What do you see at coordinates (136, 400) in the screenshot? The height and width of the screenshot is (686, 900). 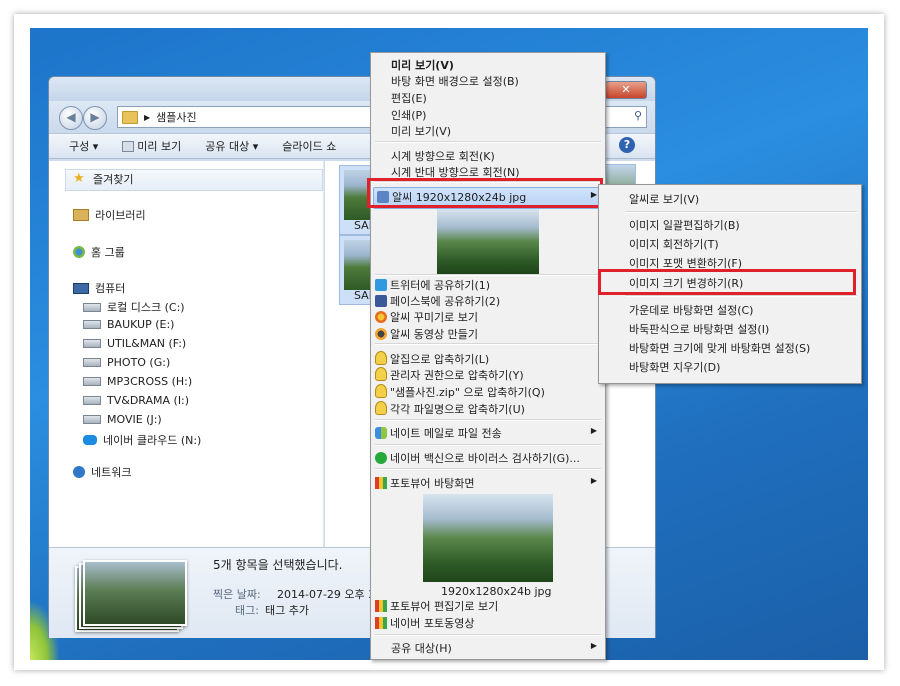 I see `nav-drive: TV&DRAMA (I:)` at bounding box center [136, 400].